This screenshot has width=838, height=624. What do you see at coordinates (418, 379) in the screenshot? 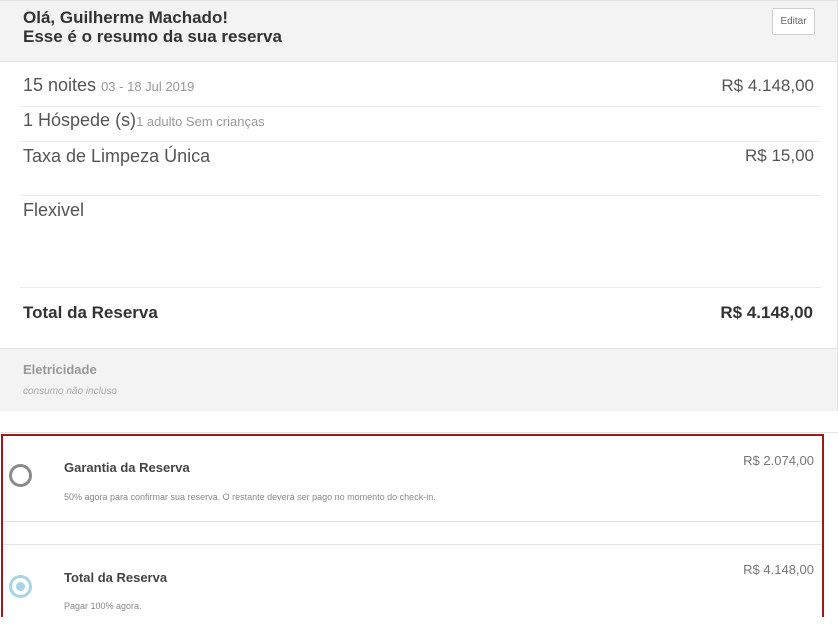
I see `extras-section: Eletricidade consumo não incluso` at bounding box center [418, 379].